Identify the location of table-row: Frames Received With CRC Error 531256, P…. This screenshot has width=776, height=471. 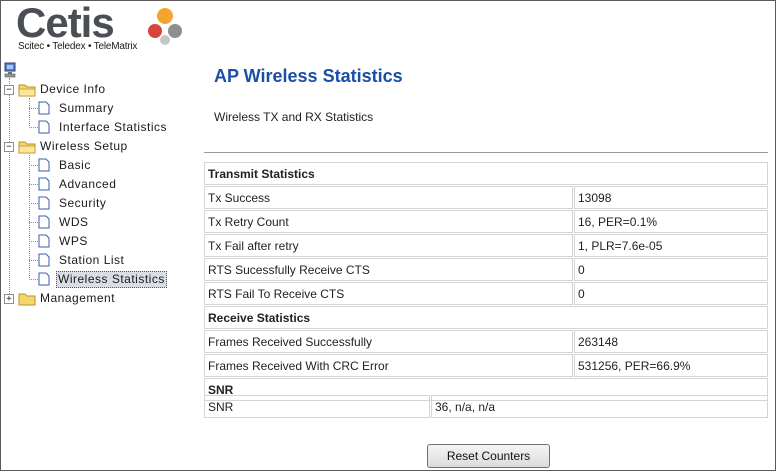
(486, 365).